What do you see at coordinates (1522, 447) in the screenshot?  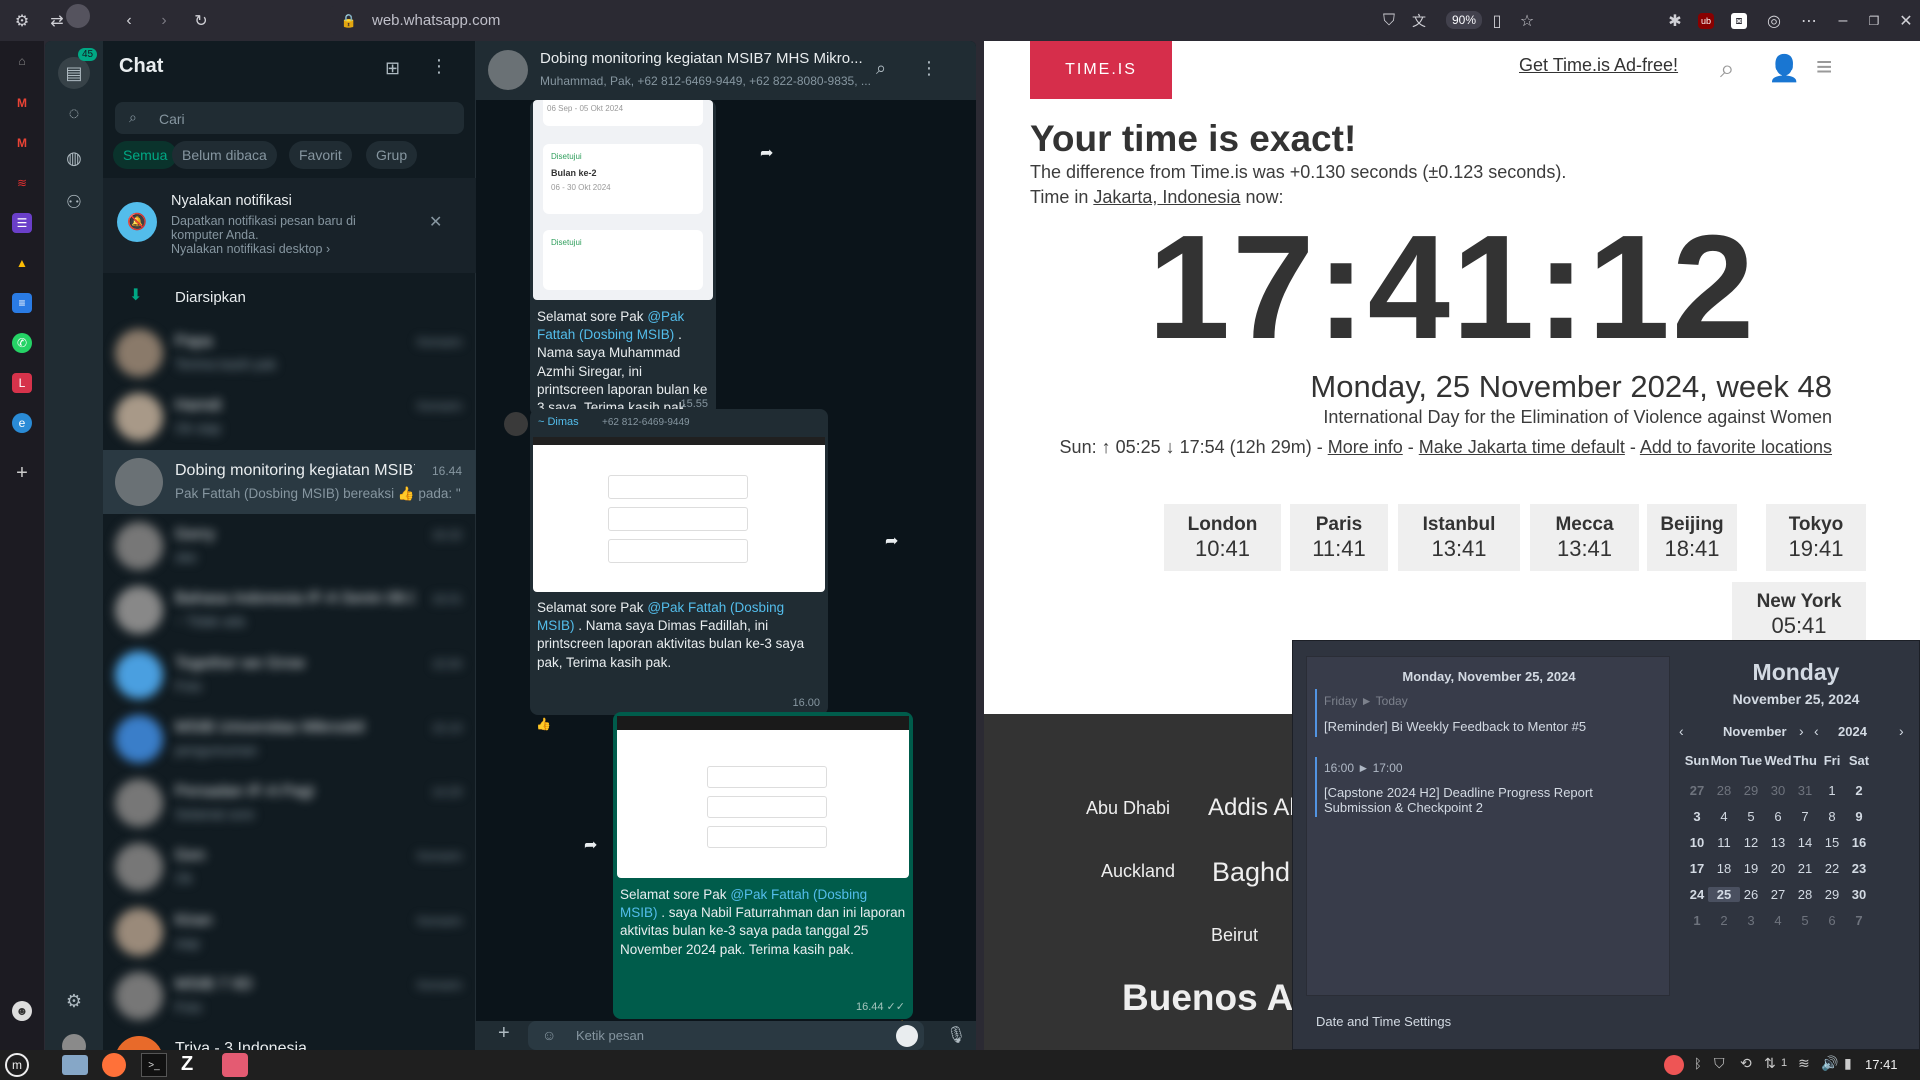 I see `make-default-link: Make Jakarta time default` at bounding box center [1522, 447].